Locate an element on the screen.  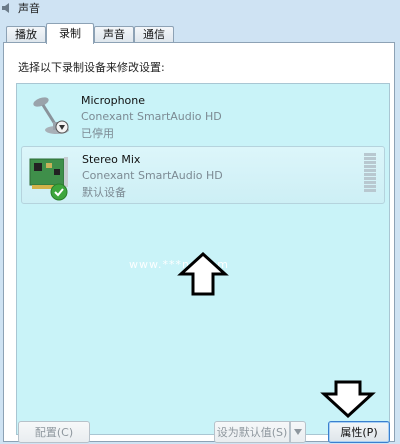
down-arrow-annotation-icon is located at coordinates (348, 399).